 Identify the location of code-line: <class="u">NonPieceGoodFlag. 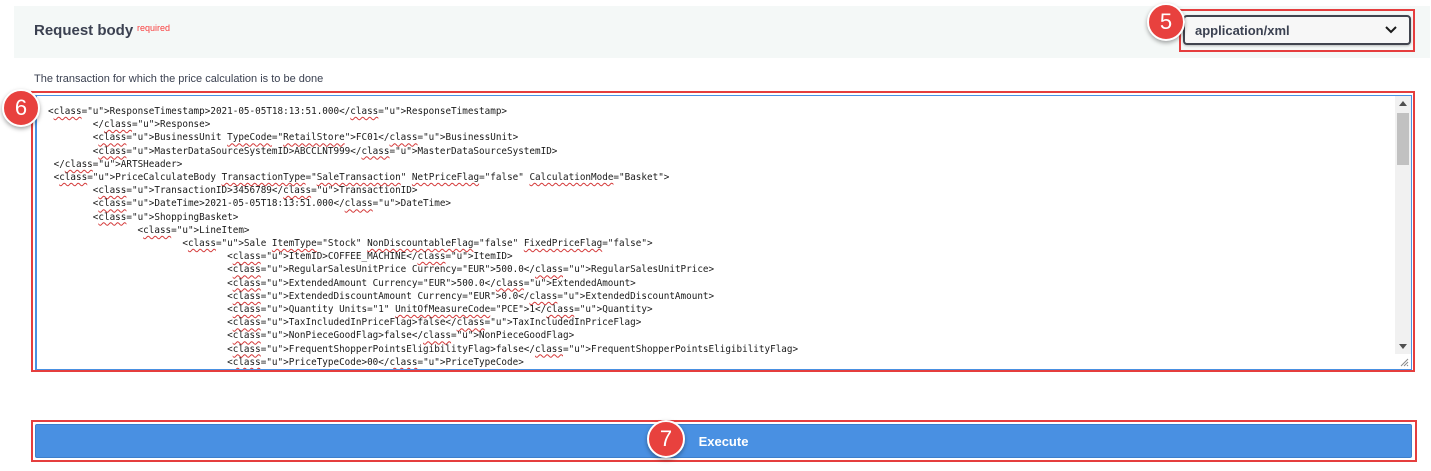
(213, 336).